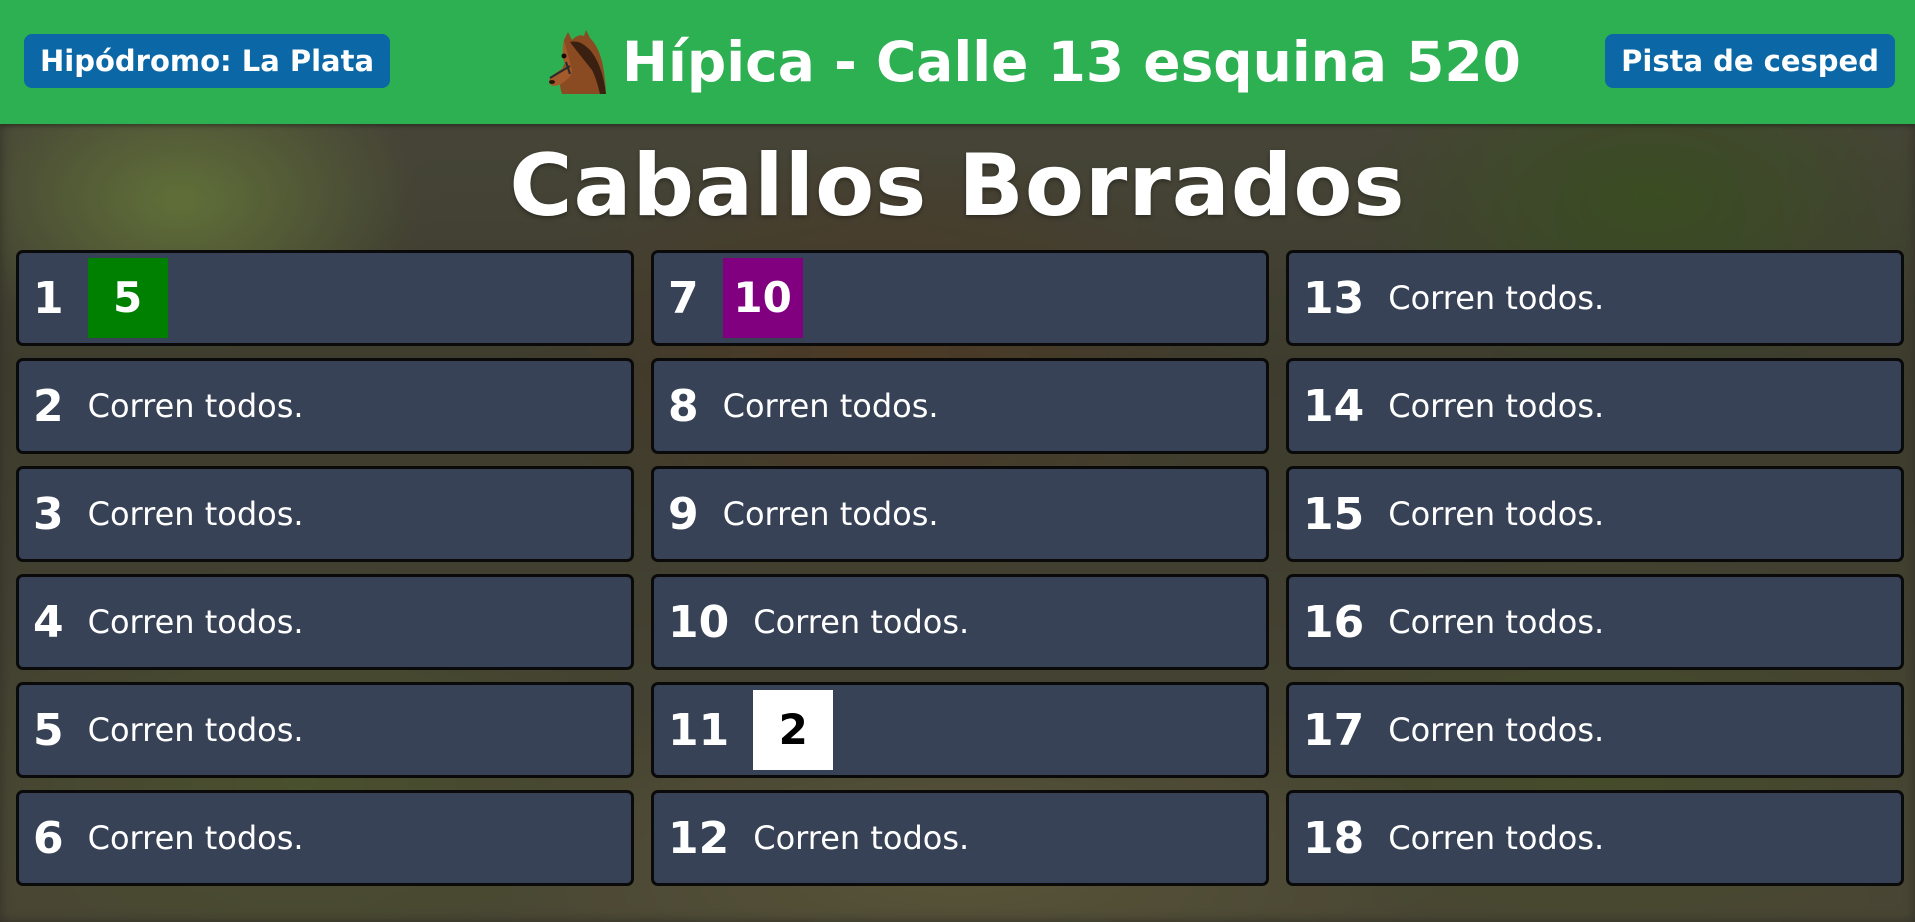 This screenshot has height=922, width=1915. Describe the element at coordinates (325, 730) in the screenshot. I see `race-card: 5 Corren todos.` at that location.